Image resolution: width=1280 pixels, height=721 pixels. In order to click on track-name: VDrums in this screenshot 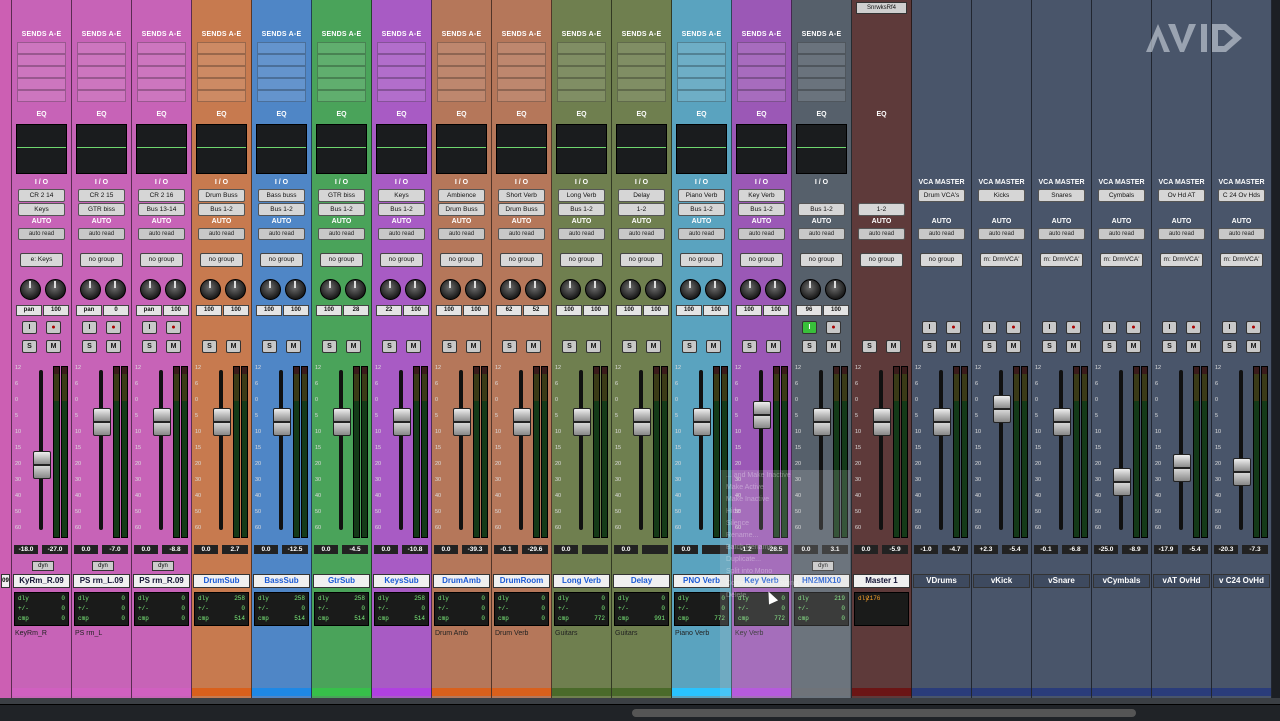, I will do `click(941, 581)`.